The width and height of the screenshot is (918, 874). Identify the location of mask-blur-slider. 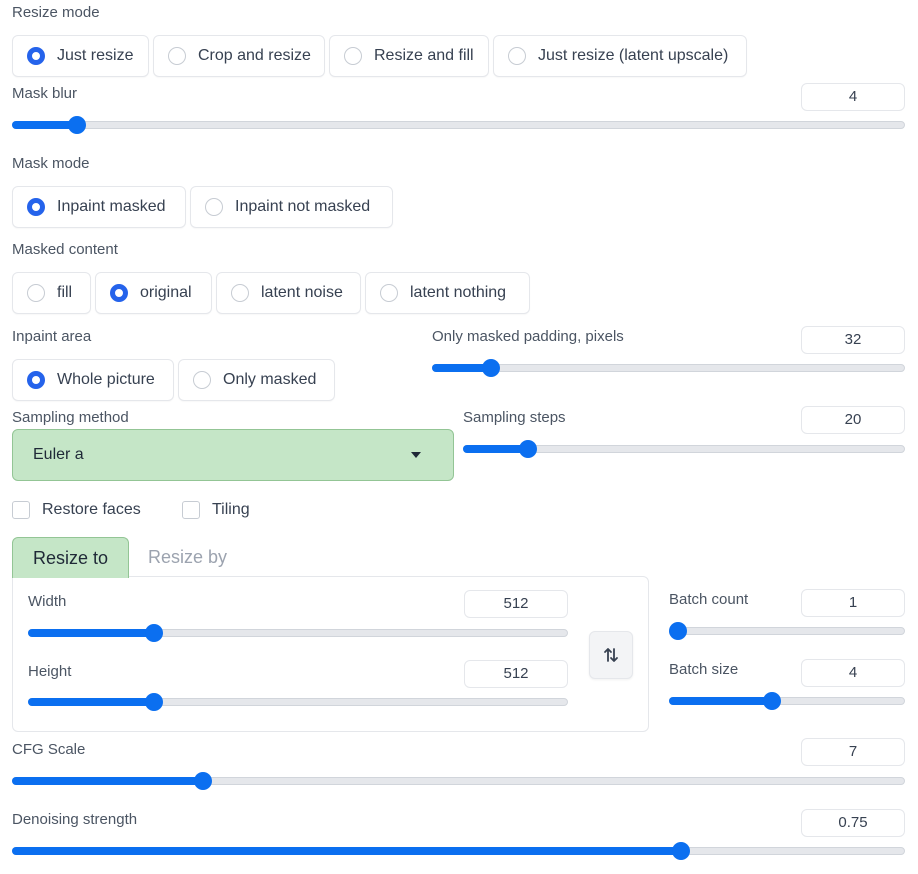
(458, 126).